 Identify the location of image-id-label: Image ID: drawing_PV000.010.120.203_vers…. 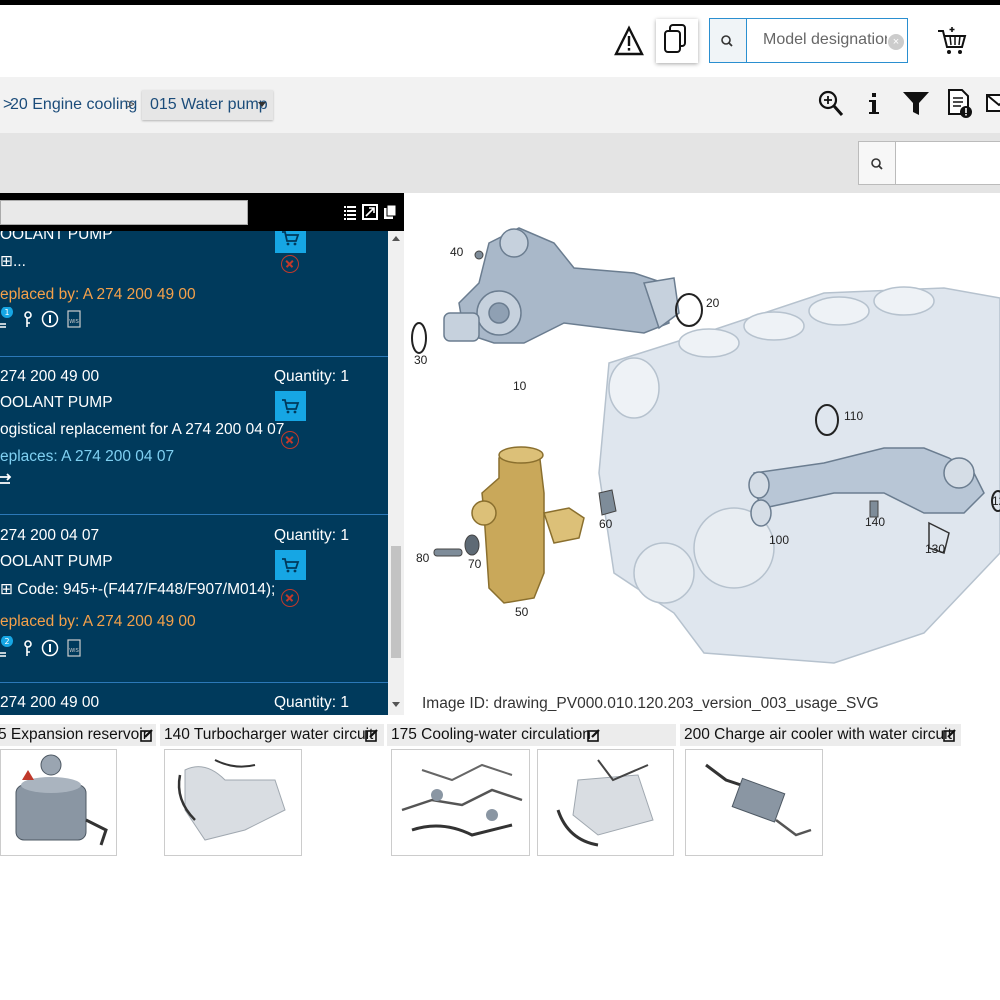
(650, 703).